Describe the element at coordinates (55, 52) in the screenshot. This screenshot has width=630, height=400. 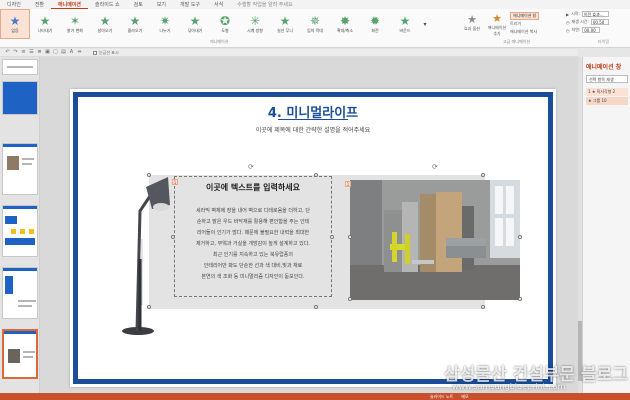
I see `send-back-icon: ▢` at that location.